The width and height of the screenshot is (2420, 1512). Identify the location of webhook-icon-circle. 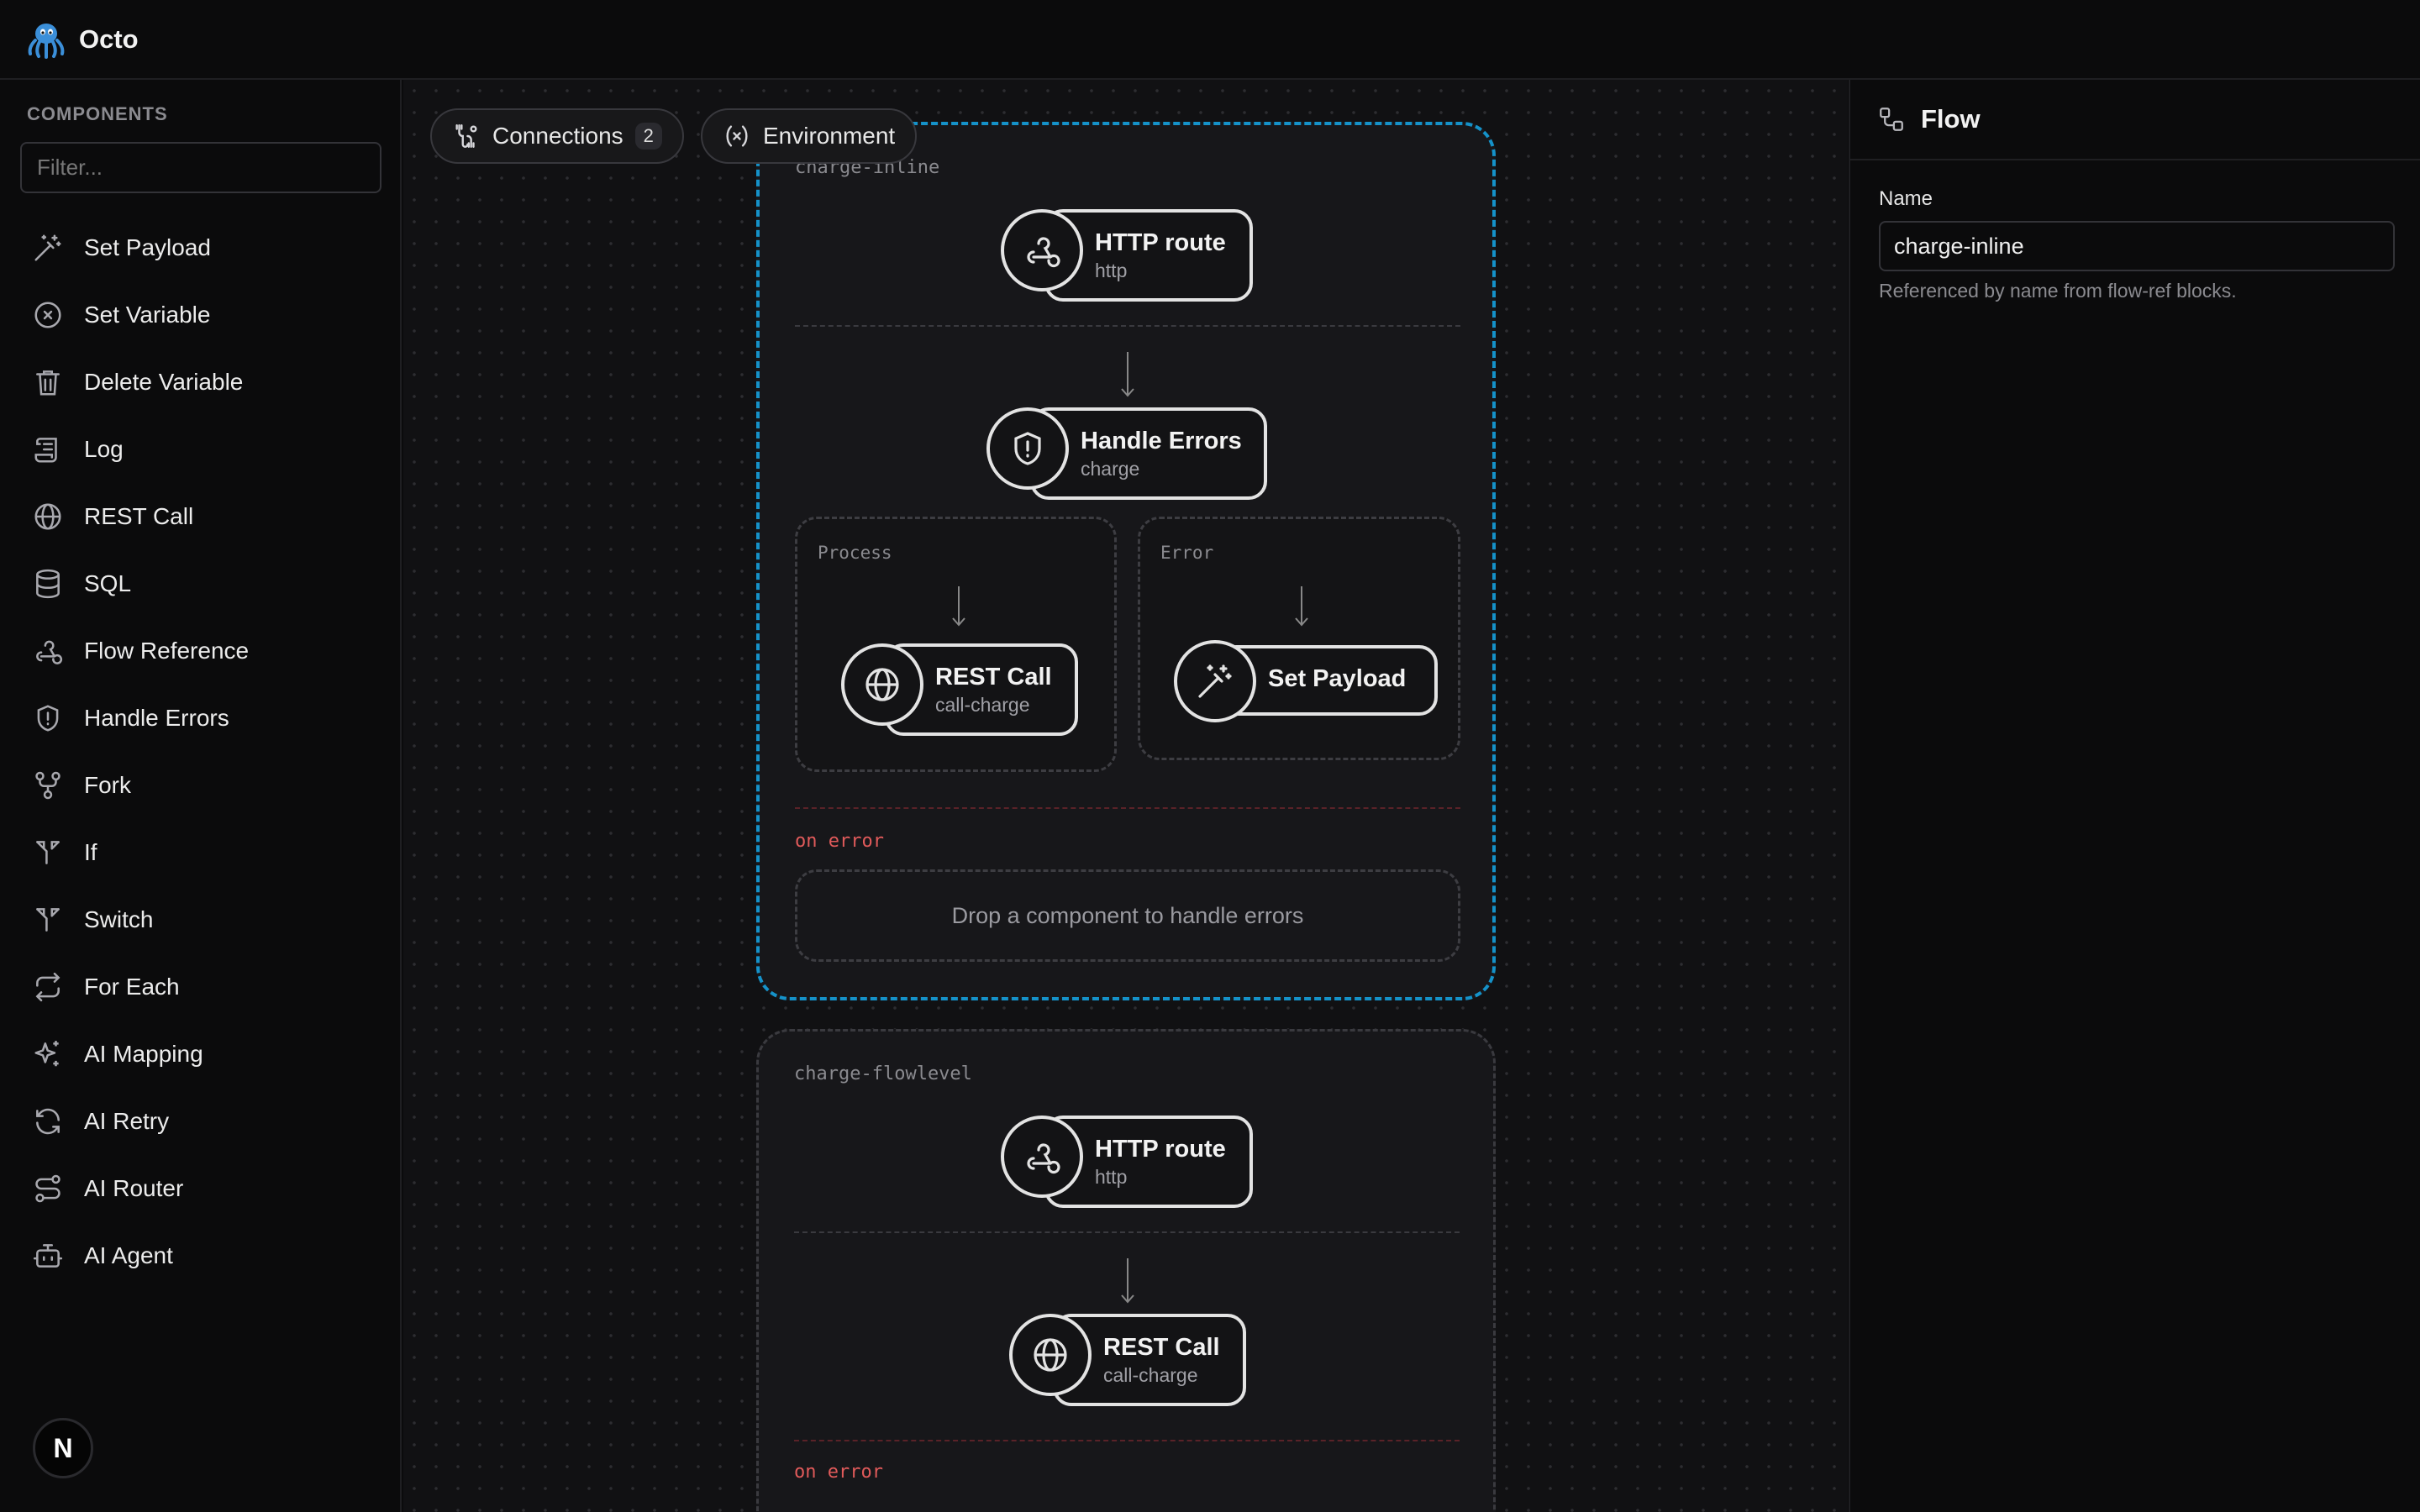
(1042, 1157).